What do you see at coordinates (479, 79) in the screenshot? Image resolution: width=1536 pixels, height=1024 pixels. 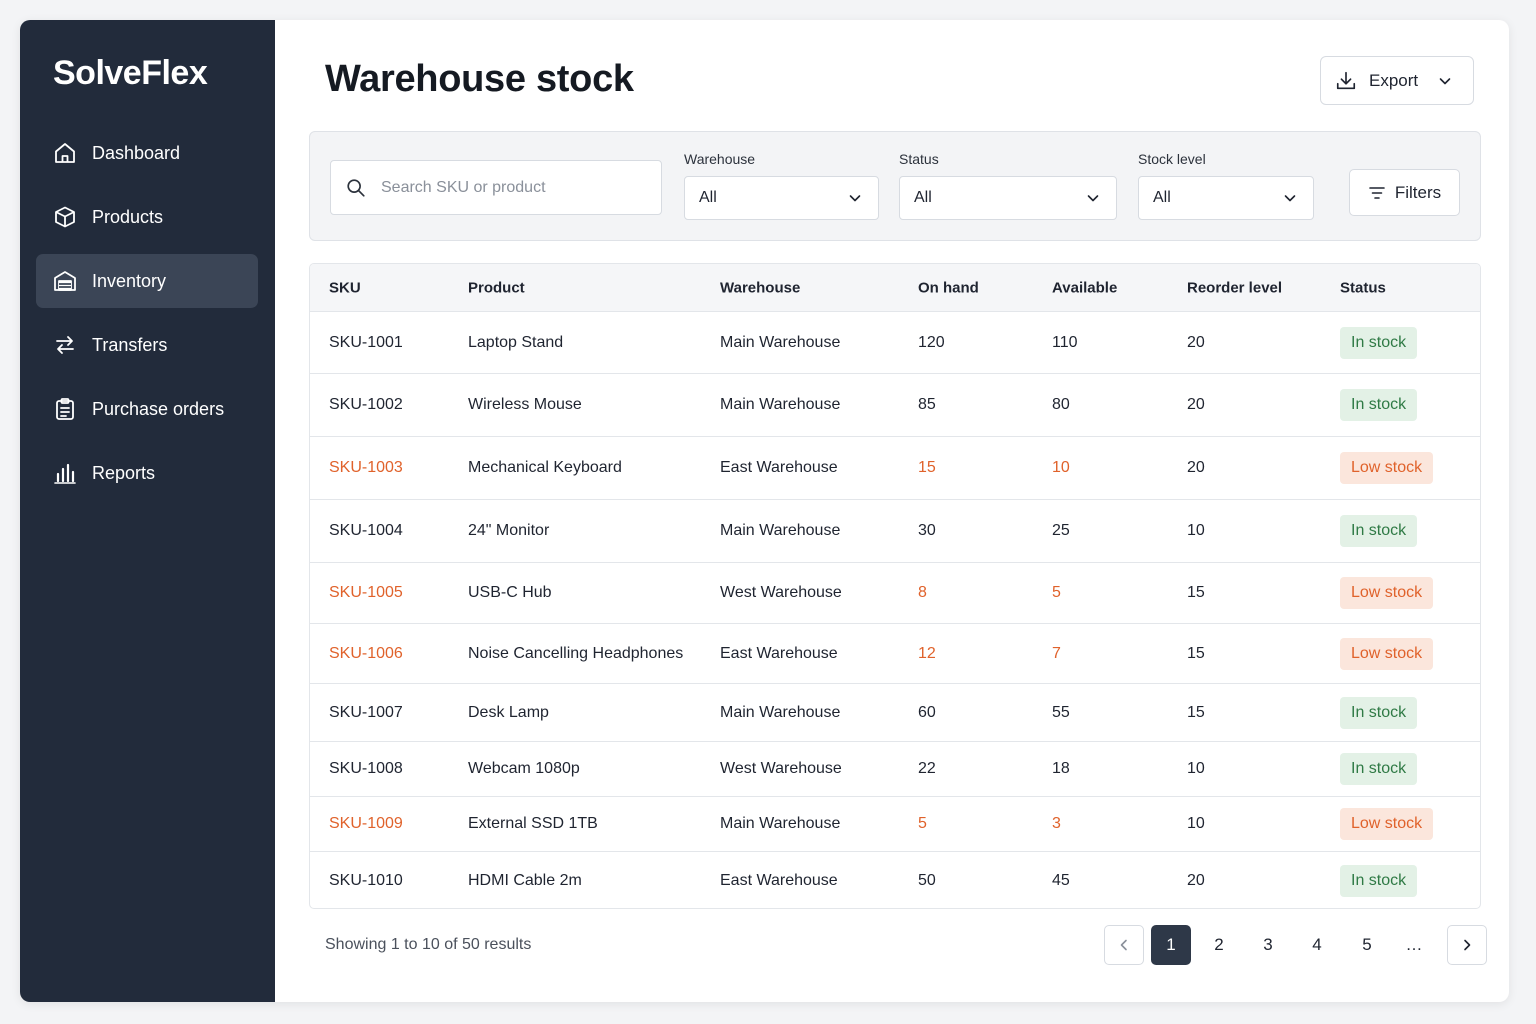 I see `page-title: Warehouse stock` at bounding box center [479, 79].